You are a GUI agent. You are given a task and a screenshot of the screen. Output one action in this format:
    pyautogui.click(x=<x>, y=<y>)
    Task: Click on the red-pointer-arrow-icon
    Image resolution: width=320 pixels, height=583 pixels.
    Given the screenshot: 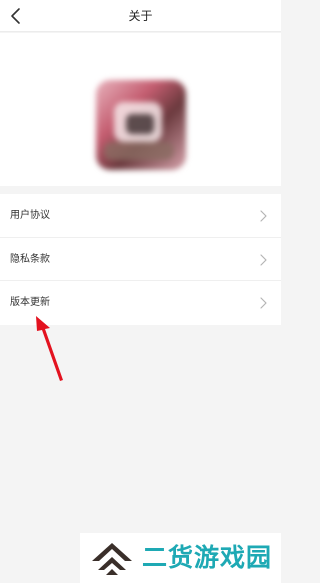 What is the action you would take?
    pyautogui.click(x=49, y=348)
    